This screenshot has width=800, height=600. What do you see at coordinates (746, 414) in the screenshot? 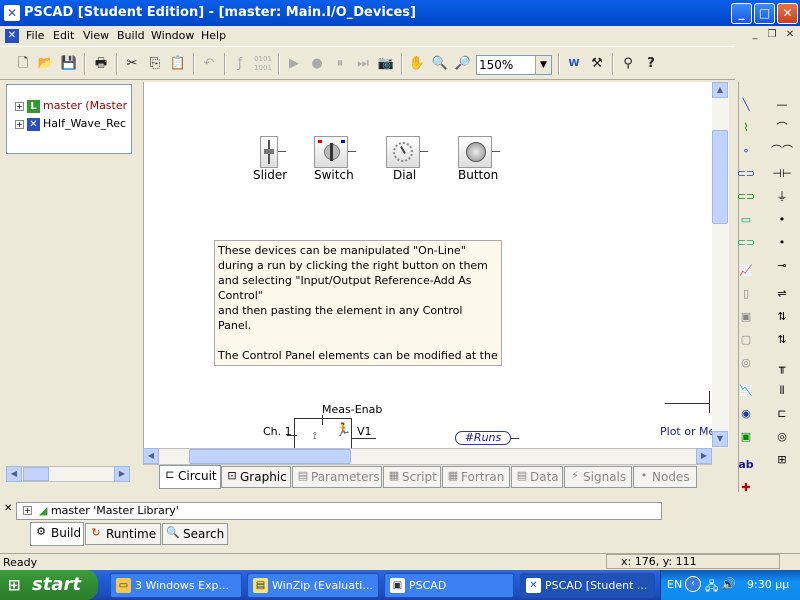
I see `scope-icon: ◉` at bounding box center [746, 414].